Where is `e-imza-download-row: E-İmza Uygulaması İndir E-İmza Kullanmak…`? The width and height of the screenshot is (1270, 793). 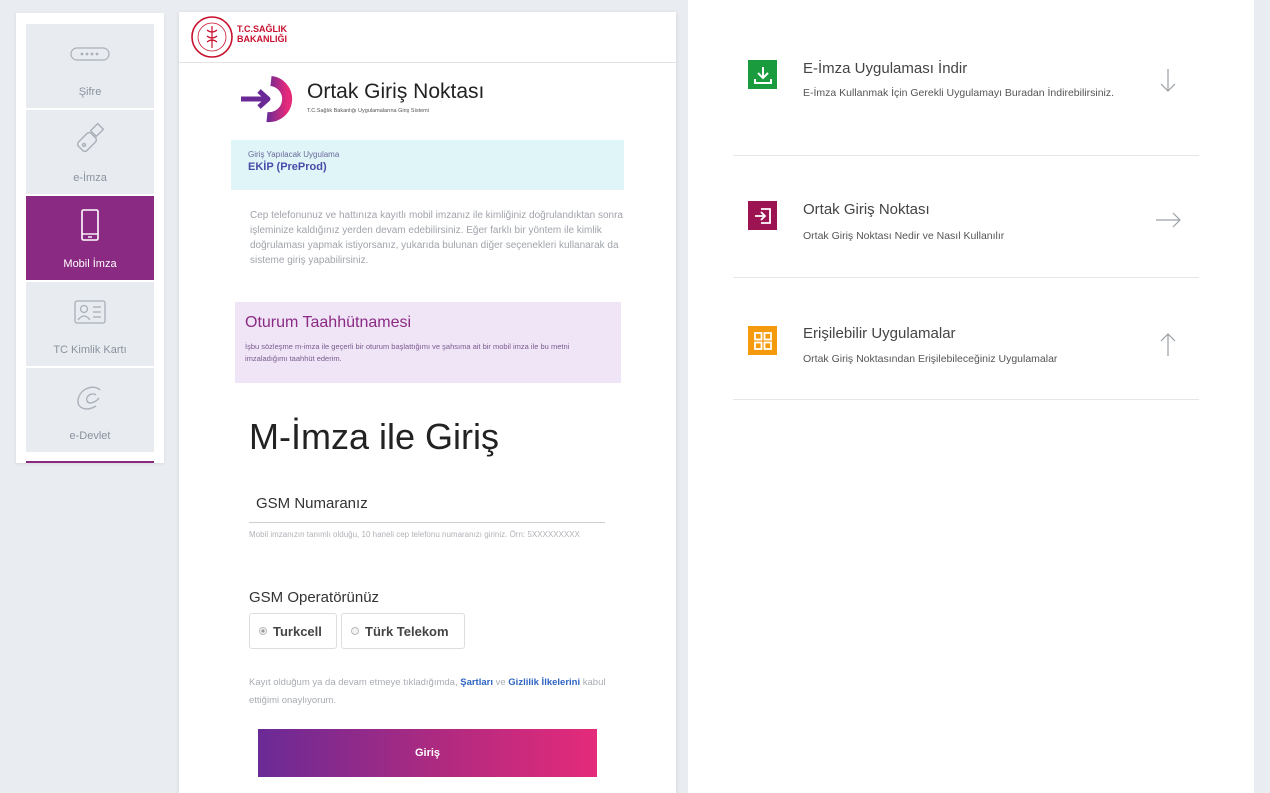 e-imza-download-row: E-İmza Uygulaması İndir E-İmza Kullanmak… is located at coordinates (966, 94).